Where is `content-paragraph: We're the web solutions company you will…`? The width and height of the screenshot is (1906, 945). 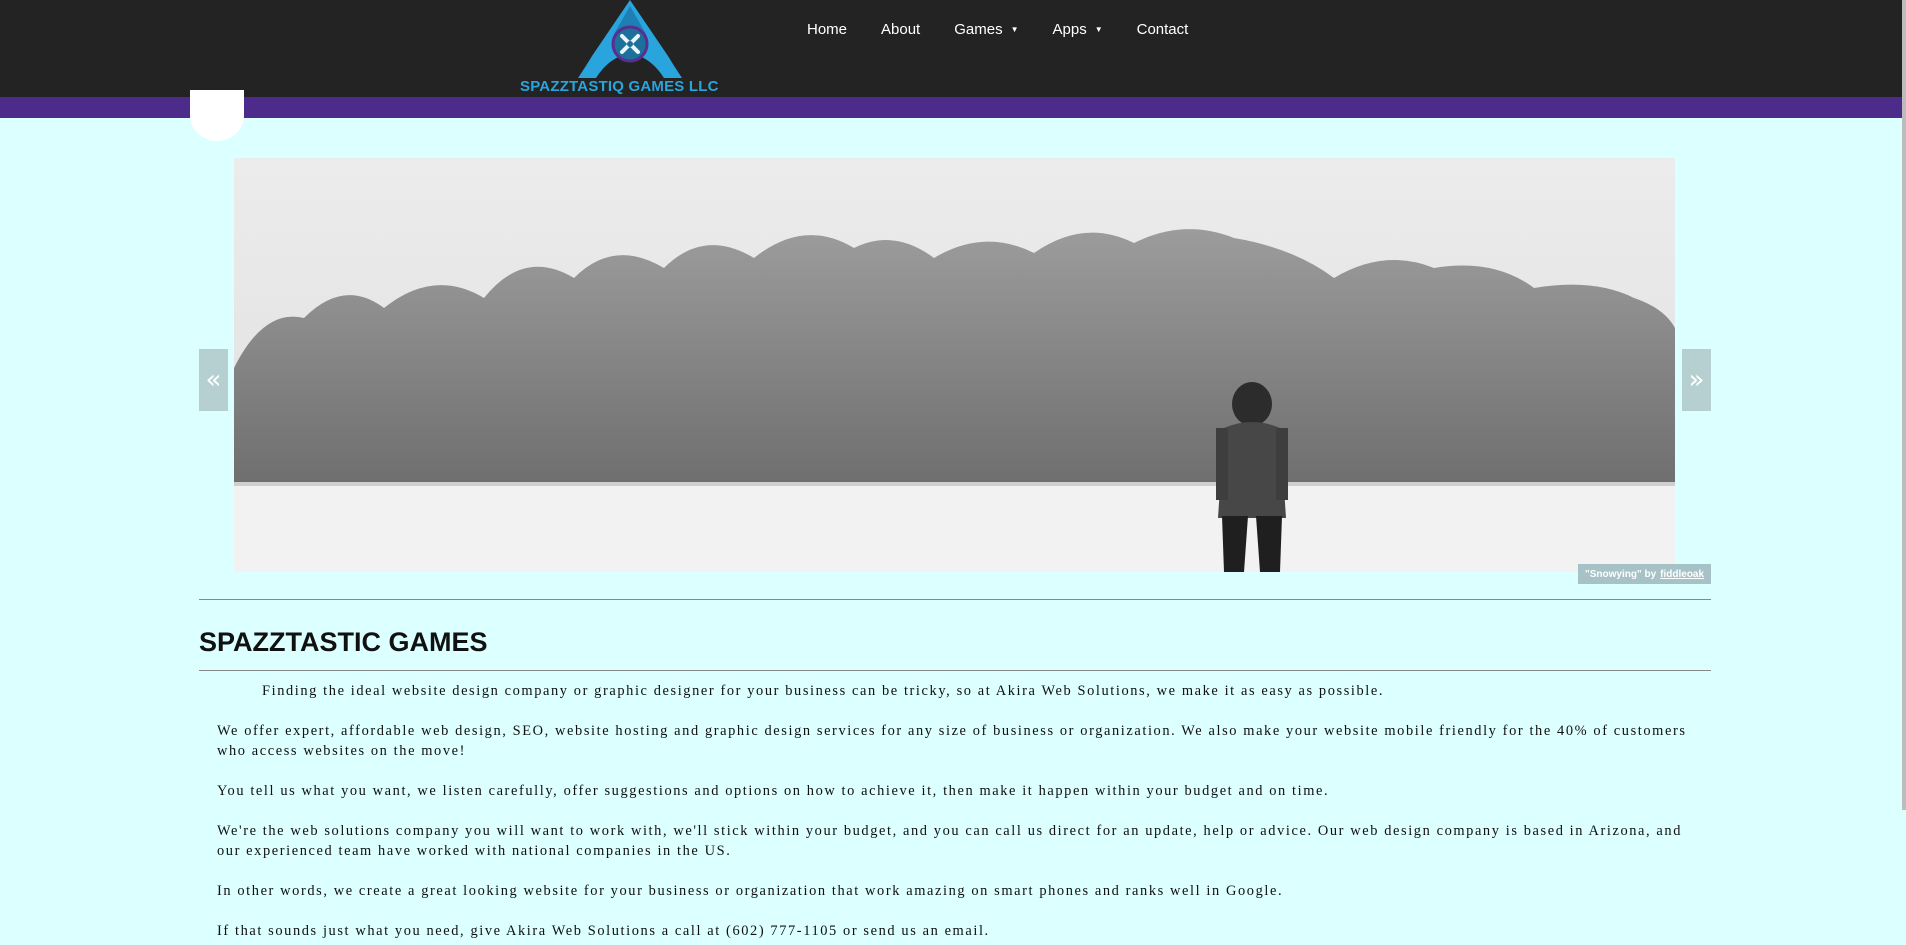 content-paragraph: We're the web solutions company you will… is located at coordinates (950, 841).